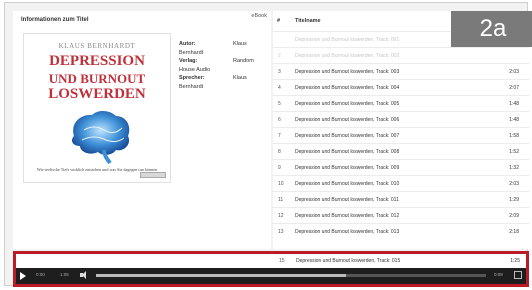 This screenshot has width=532, height=290. I want to click on cover-title-line-2: UND BURNOUT, so click(97, 78).